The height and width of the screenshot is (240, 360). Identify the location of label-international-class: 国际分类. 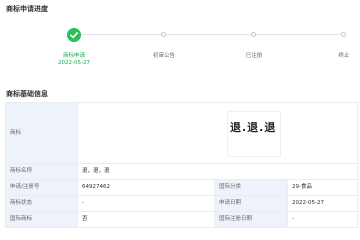
(251, 187).